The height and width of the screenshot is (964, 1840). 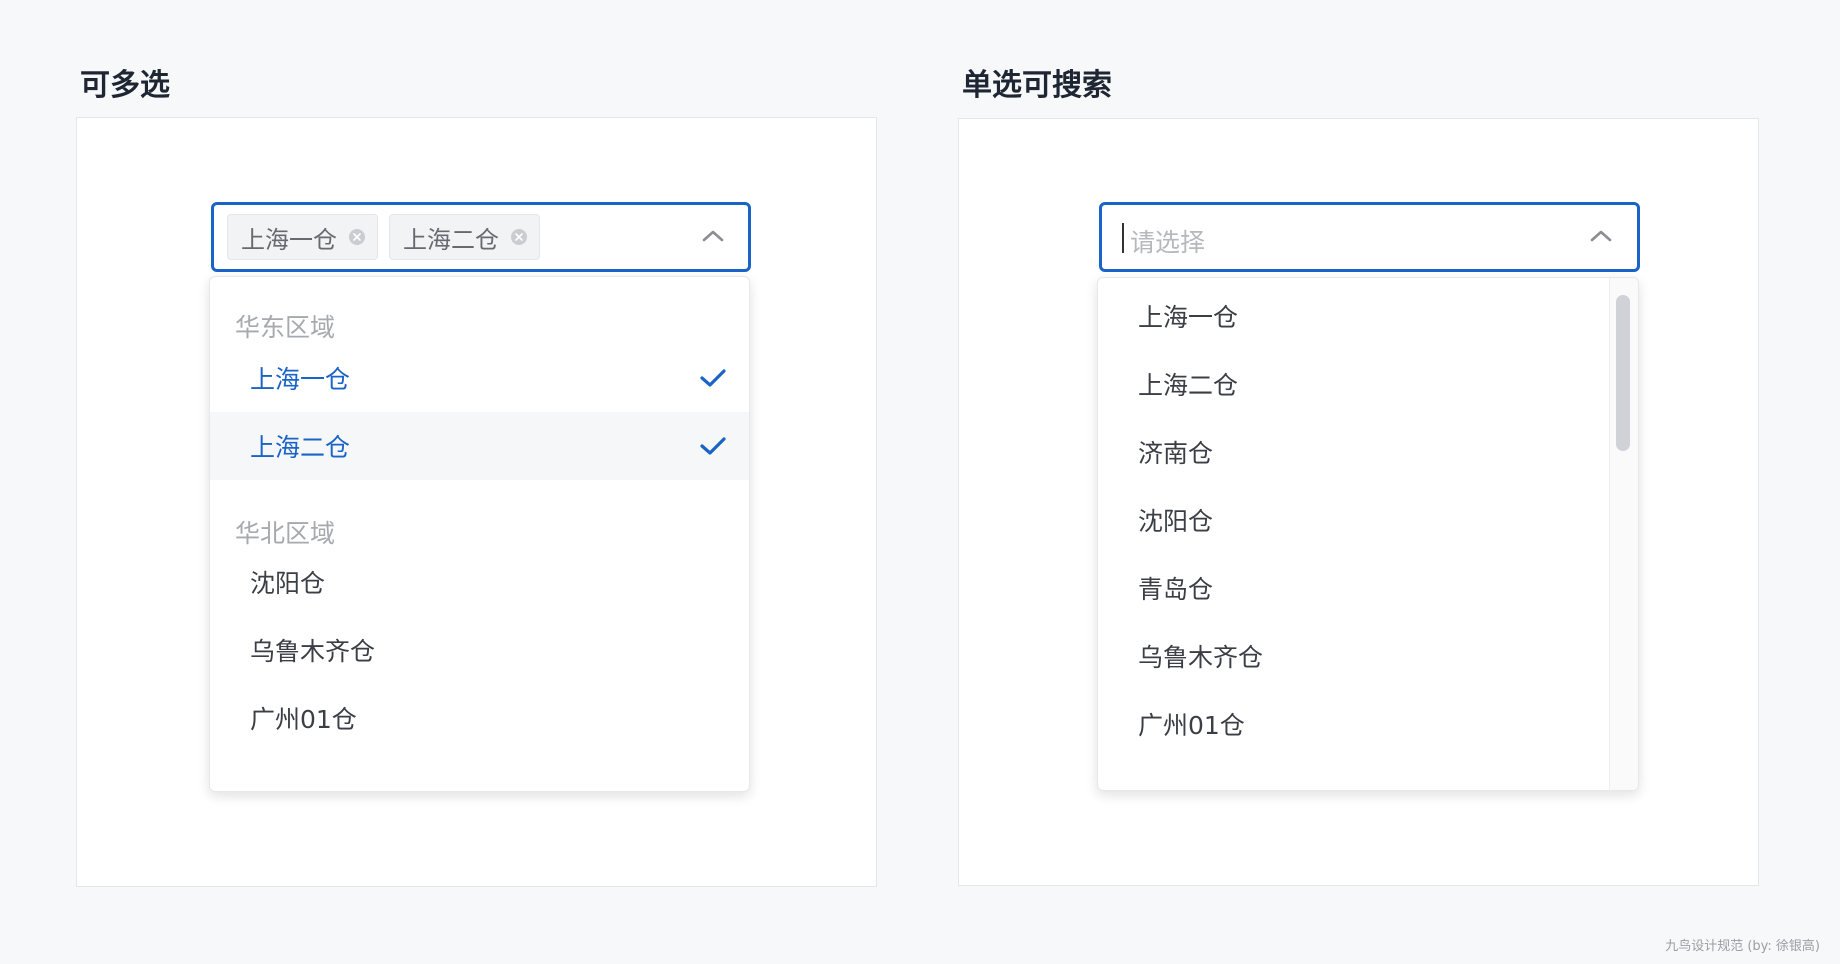 What do you see at coordinates (289, 239) in the screenshot?
I see `tag-label: 上海一仓` at bounding box center [289, 239].